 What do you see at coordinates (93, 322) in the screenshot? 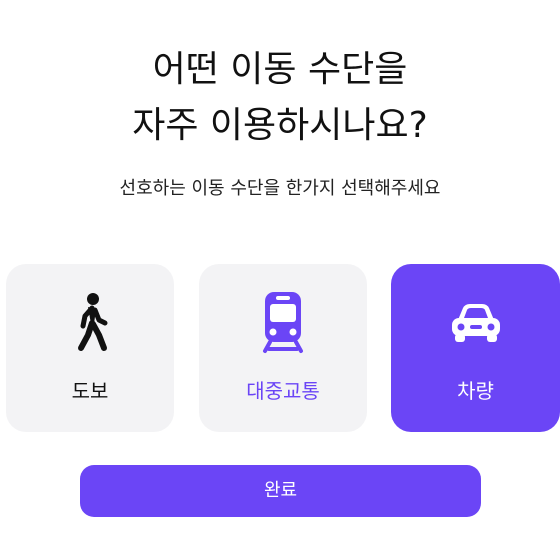
I see `walking-person-icon` at bounding box center [93, 322].